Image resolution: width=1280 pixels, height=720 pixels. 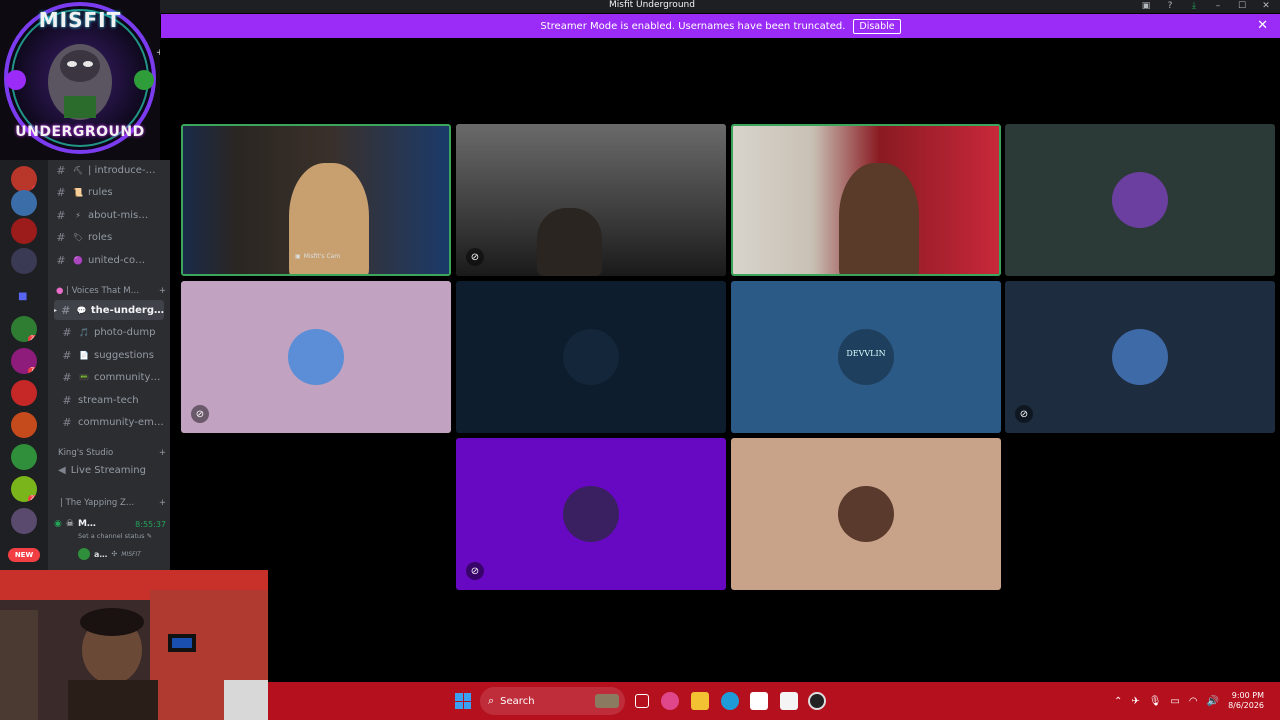 What do you see at coordinates (1218, 6) in the screenshot?
I see `minimize-icon: –` at bounding box center [1218, 6].